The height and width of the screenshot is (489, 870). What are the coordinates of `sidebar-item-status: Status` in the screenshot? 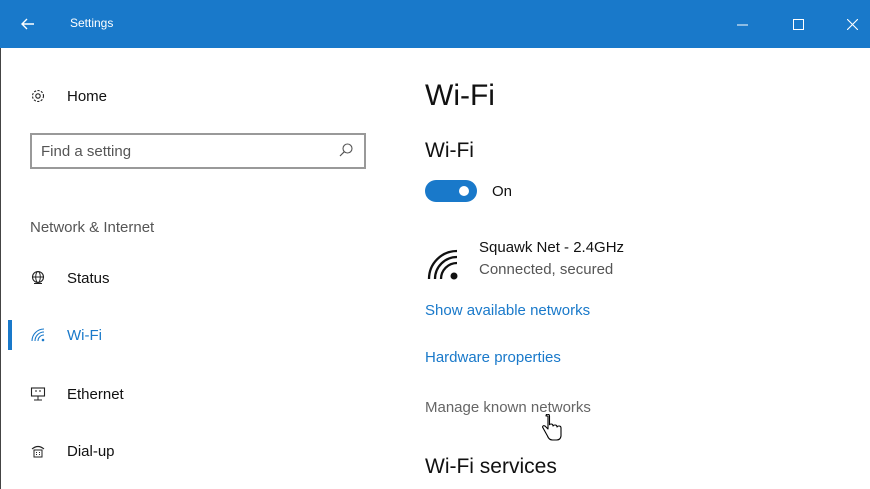 It's located at (190, 278).